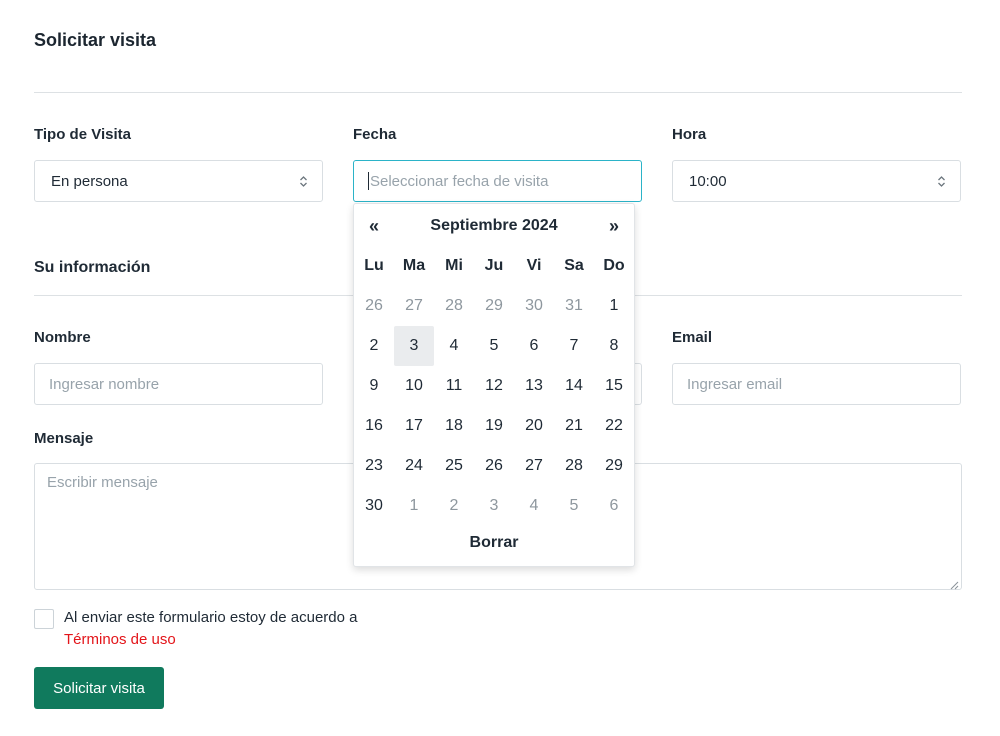 Image resolution: width=1000 pixels, height=736 pixels. I want to click on day-cell: 18, so click(454, 426).